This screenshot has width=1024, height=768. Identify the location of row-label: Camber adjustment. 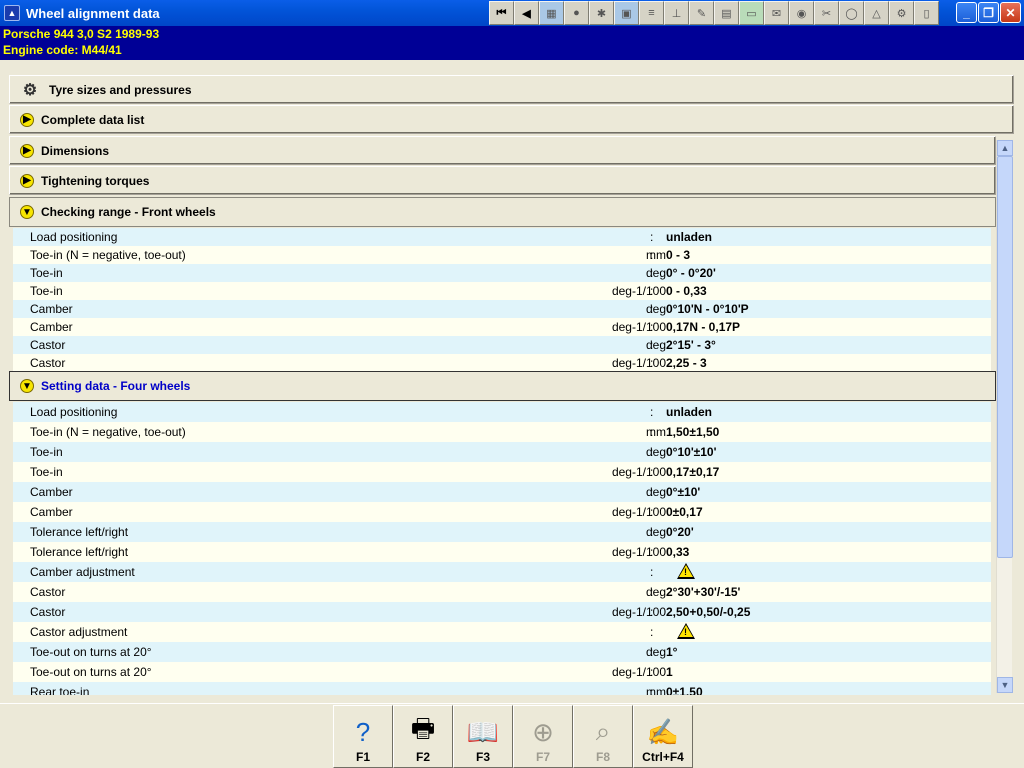
(82, 572).